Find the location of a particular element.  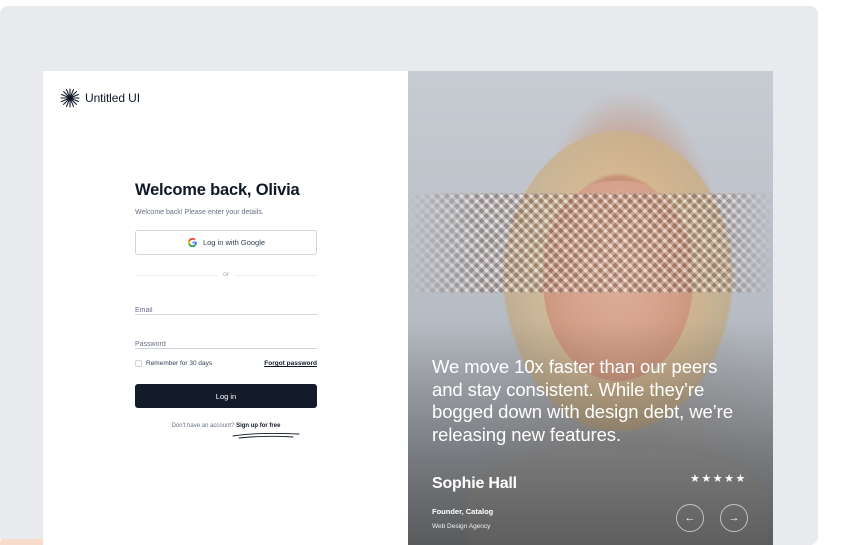

author-role: Founder, Catalog is located at coordinates (463, 511).